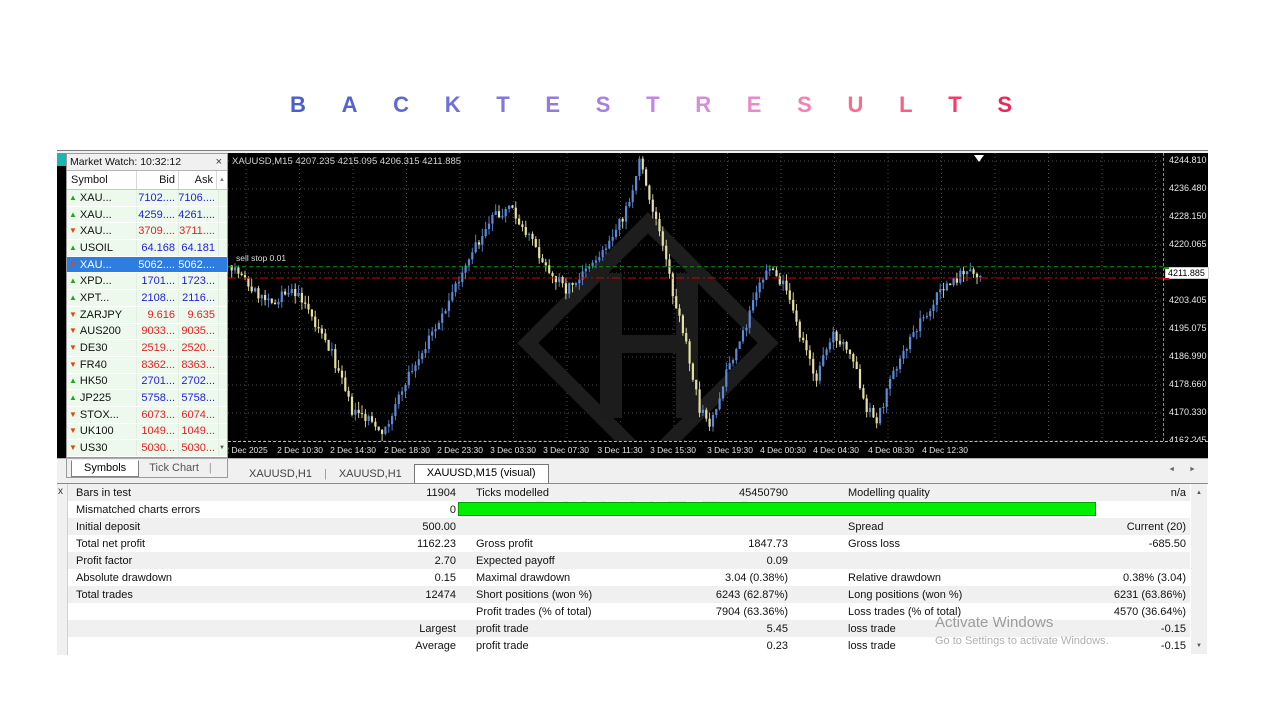  I want to click on sell-line-mark, so click(1166, 279).